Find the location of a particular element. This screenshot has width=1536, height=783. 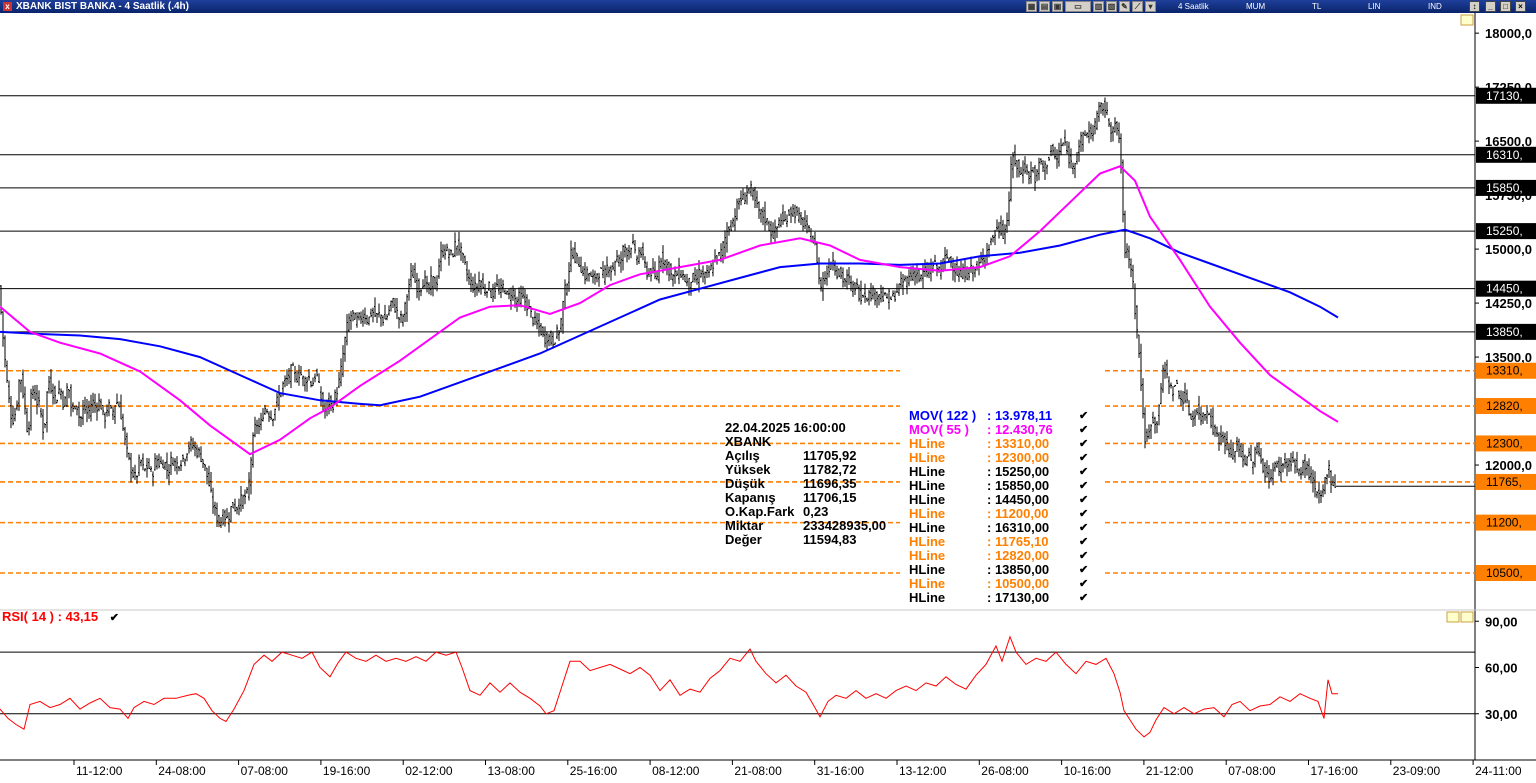

menu-indicators: IND is located at coordinates (1435, 6).